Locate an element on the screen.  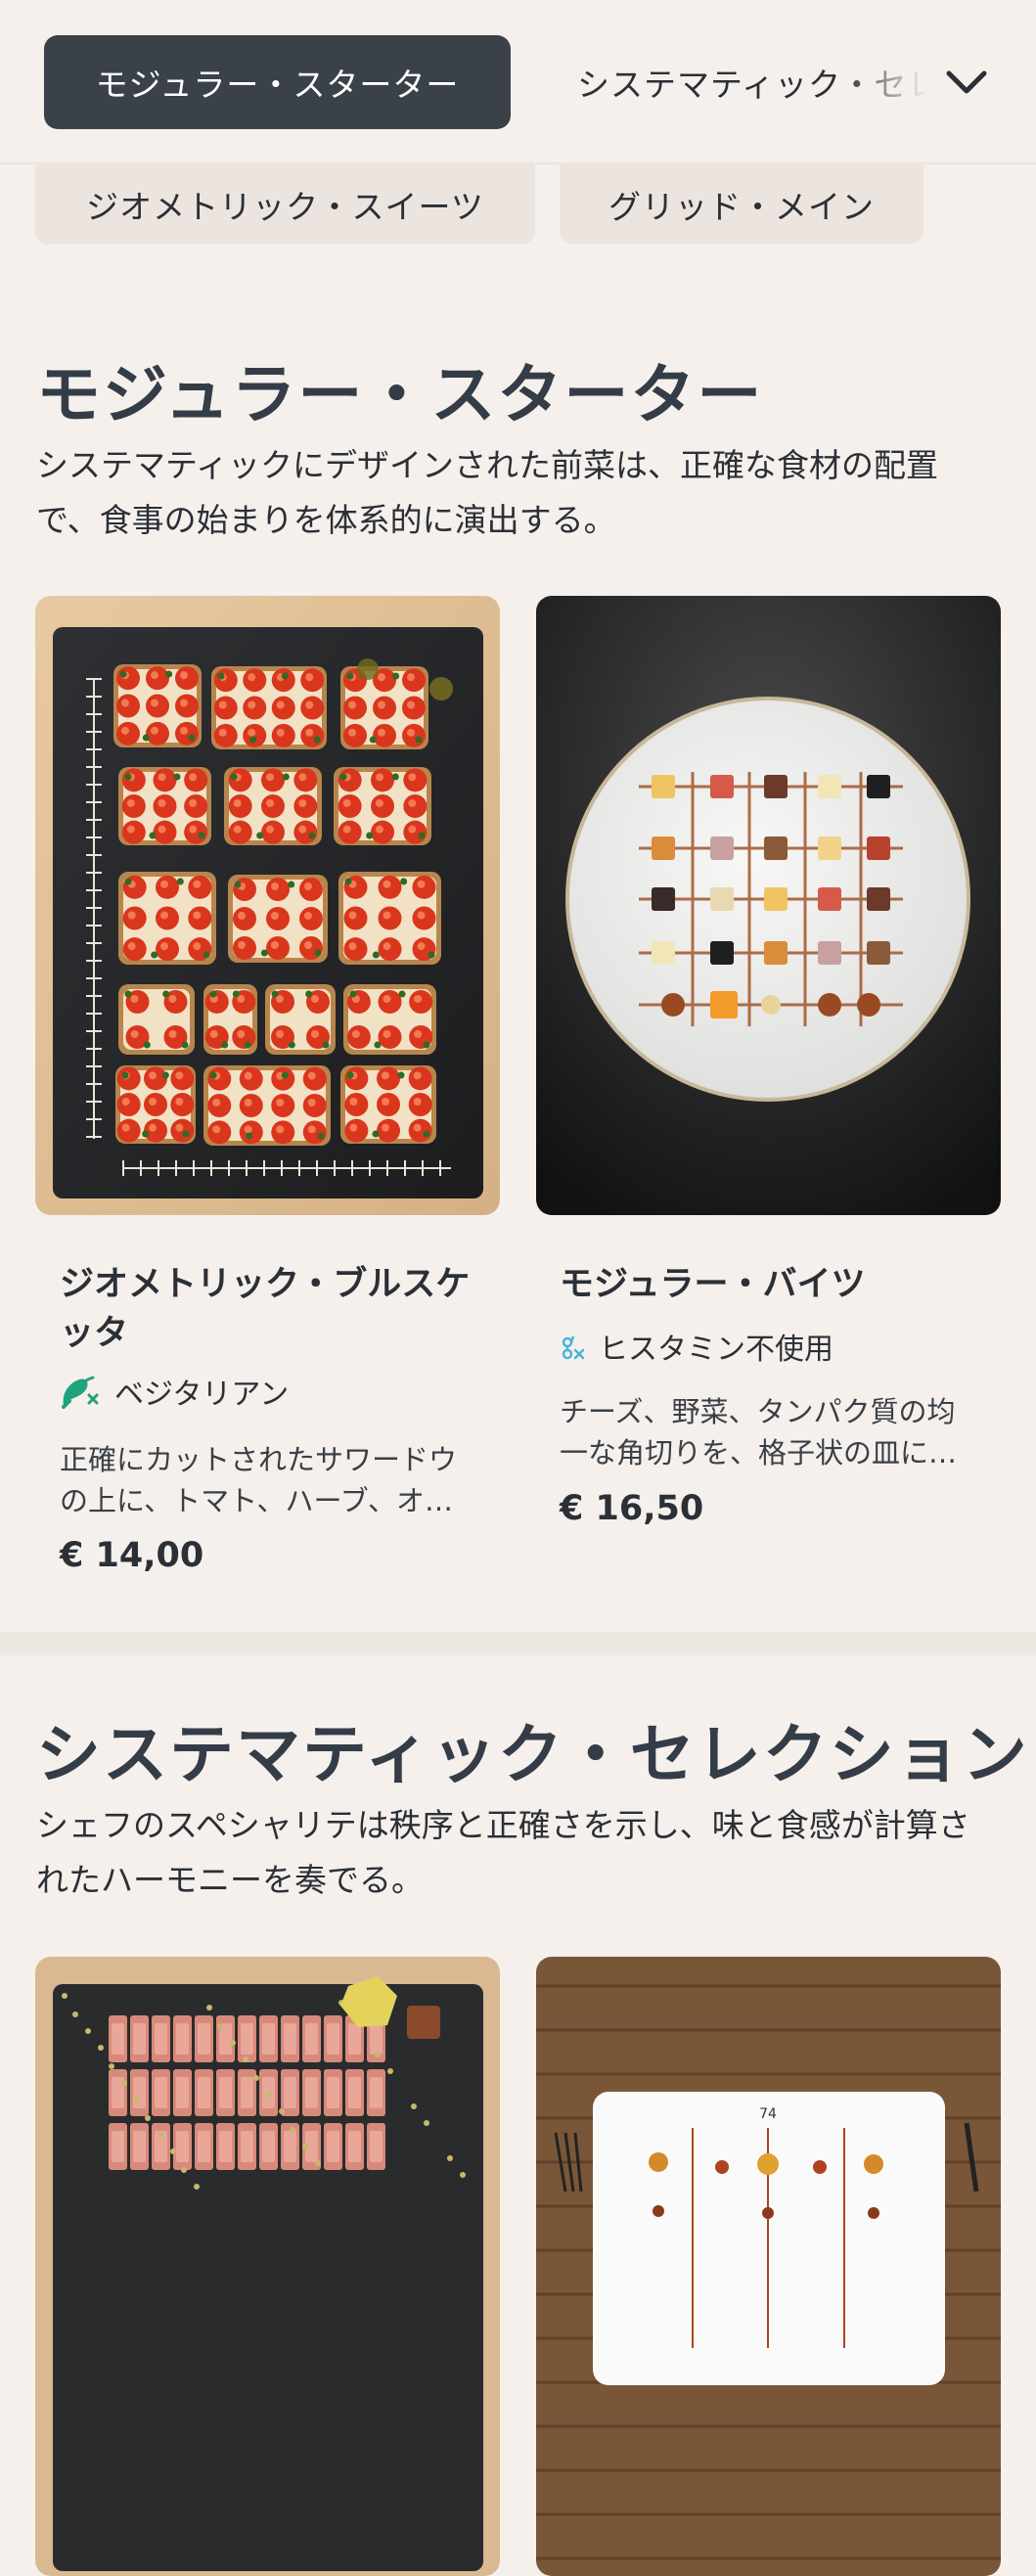
menu-item-price: € 14,00 is located at coordinates (132, 1555).